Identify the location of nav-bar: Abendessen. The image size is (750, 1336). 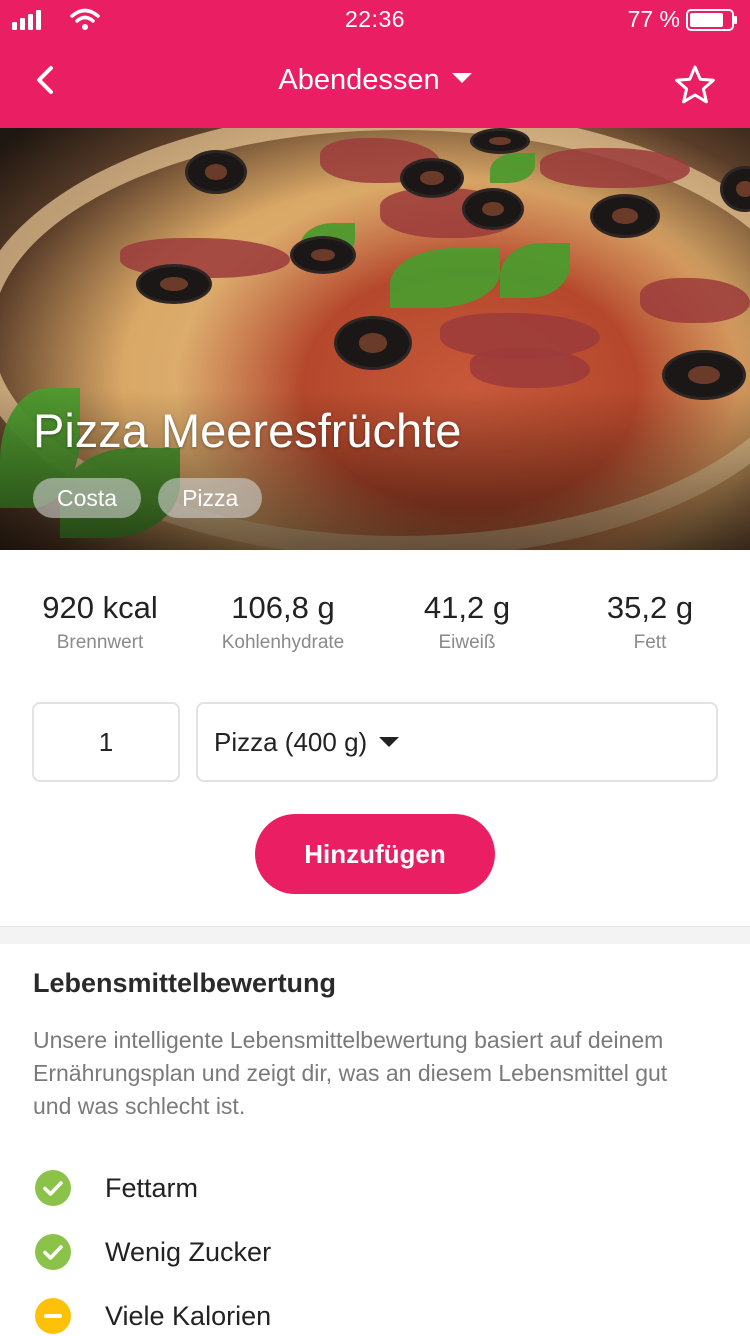
(375, 84).